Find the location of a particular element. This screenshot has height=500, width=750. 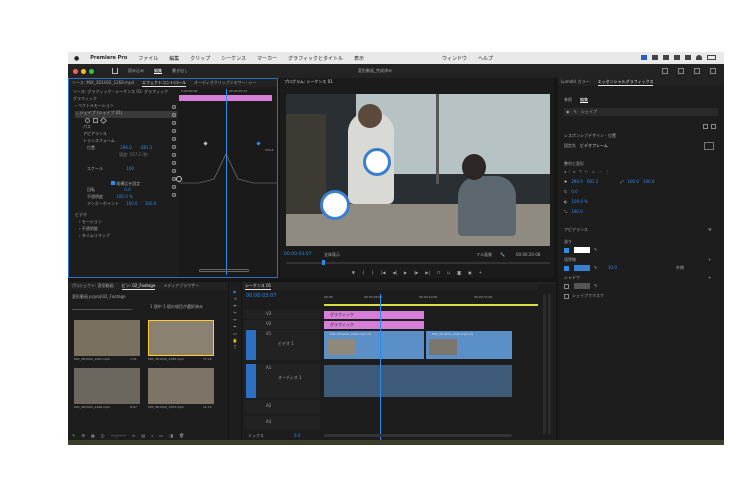

pen-mask-icon is located at coordinates (103, 120).